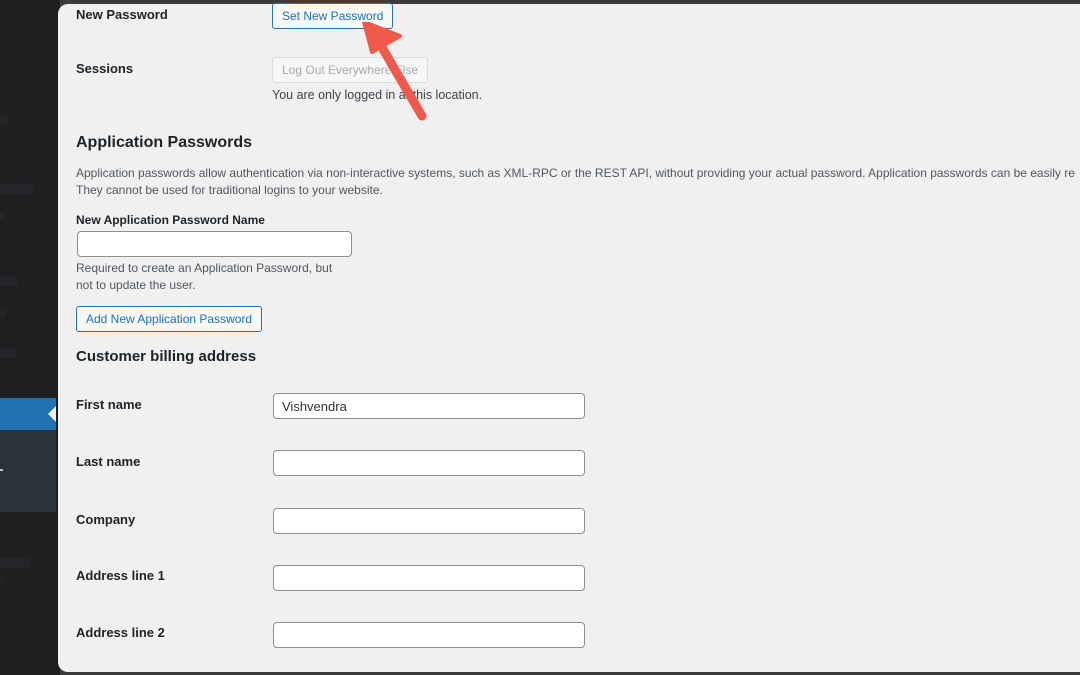 Image resolution: width=1080 pixels, height=675 pixels. What do you see at coordinates (169, 319) in the screenshot?
I see `add-application-password-button: Add New Application Password` at bounding box center [169, 319].